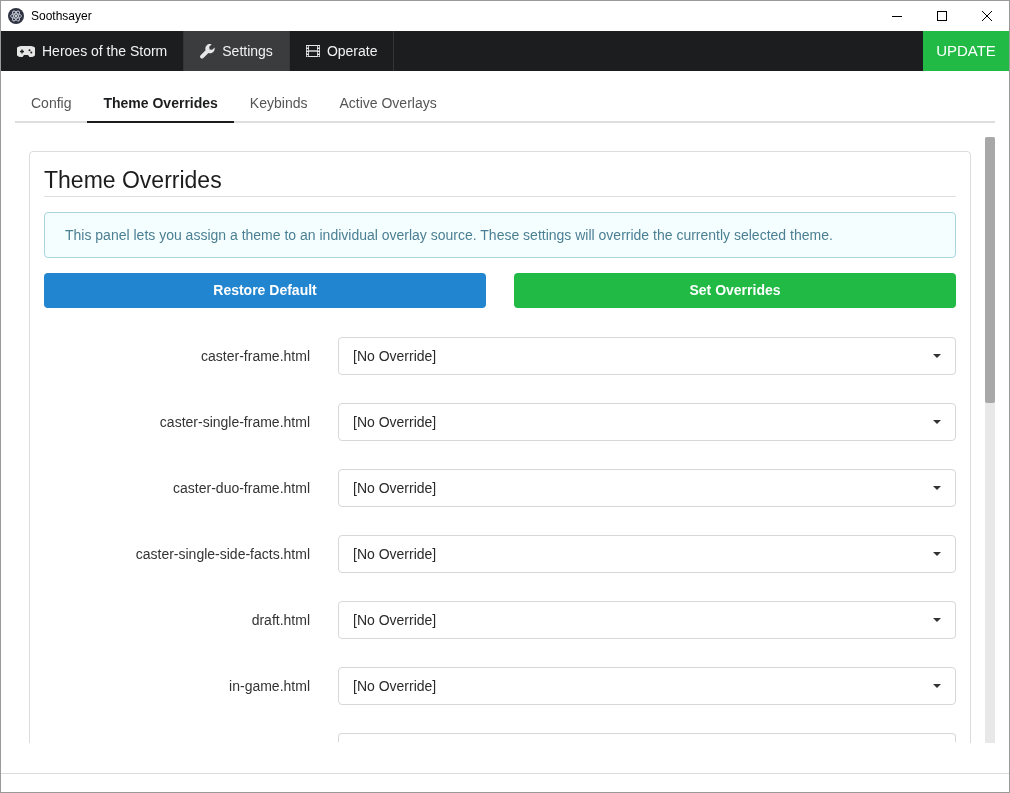  I want to click on minimize-icon, so click(896, 16).